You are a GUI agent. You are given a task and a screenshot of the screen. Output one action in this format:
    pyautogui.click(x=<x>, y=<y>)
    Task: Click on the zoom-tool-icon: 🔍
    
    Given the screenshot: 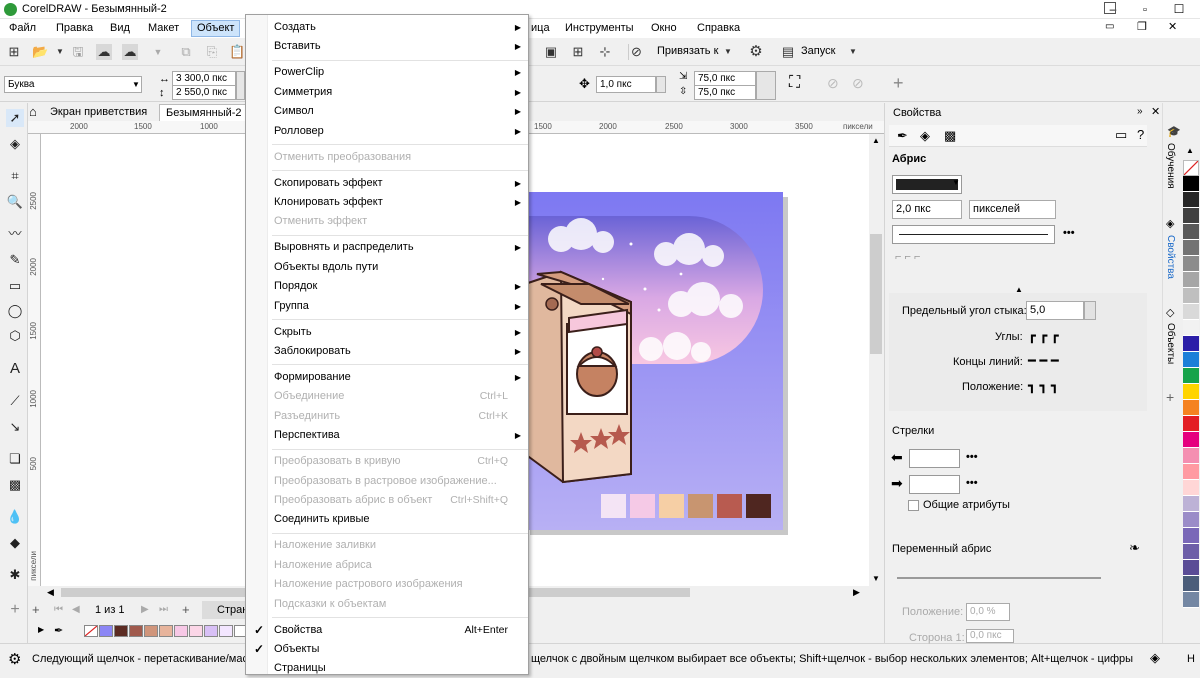 What is the action you would take?
    pyautogui.click(x=15, y=202)
    